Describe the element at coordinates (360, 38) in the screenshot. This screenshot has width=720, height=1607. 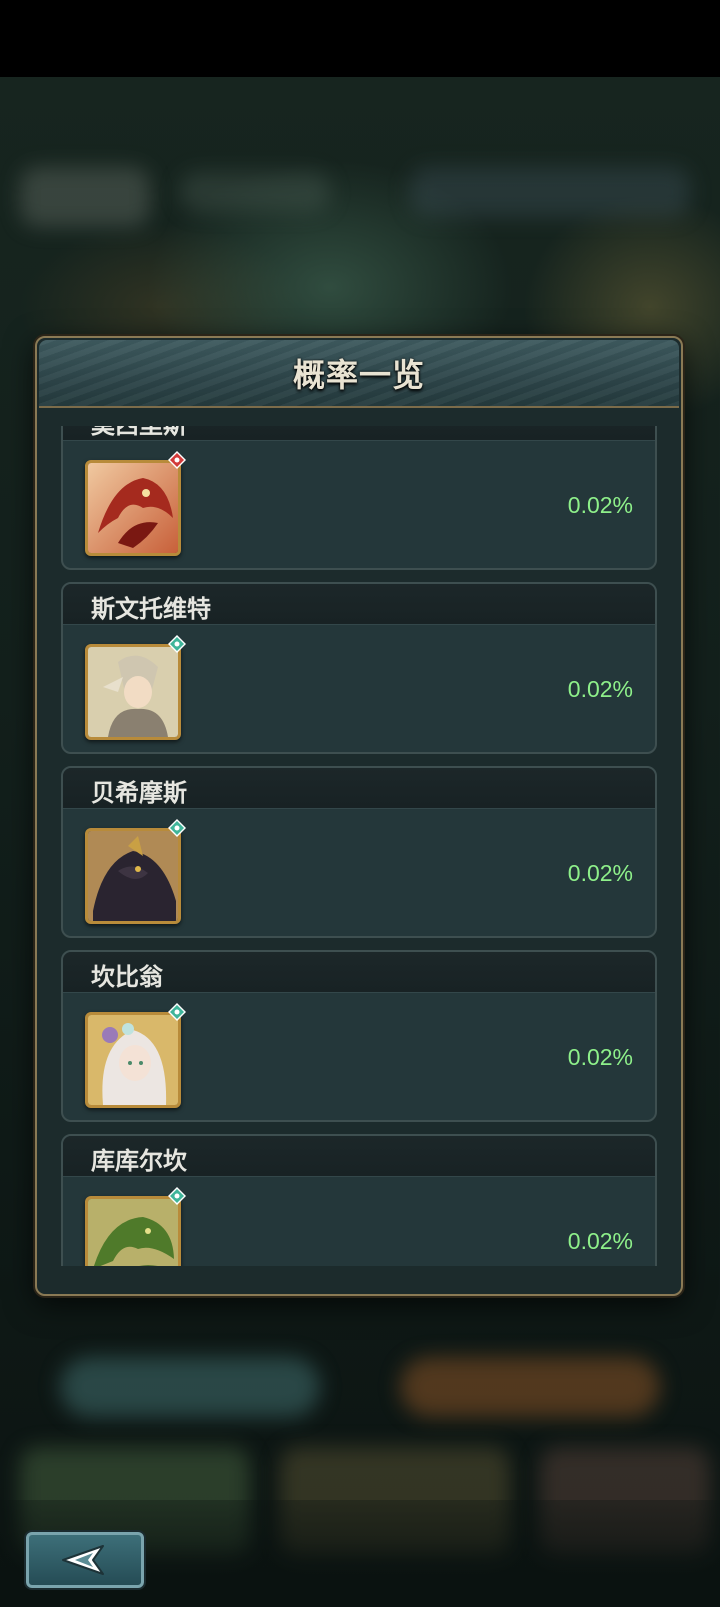
I see `status-bar` at that location.